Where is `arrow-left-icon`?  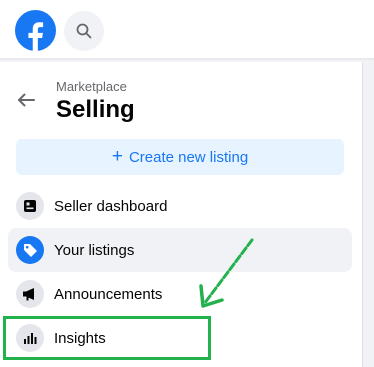
arrow-left-icon is located at coordinates (26, 100).